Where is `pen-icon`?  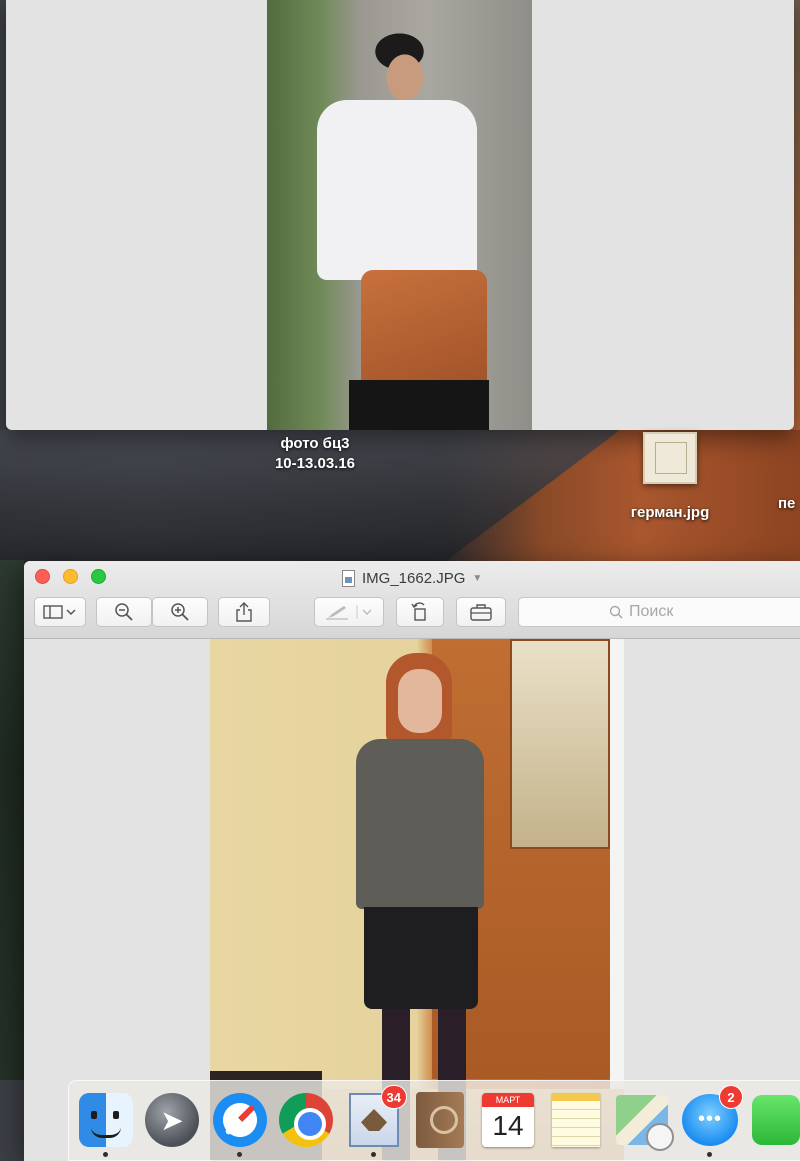 pen-icon is located at coordinates (349, 612).